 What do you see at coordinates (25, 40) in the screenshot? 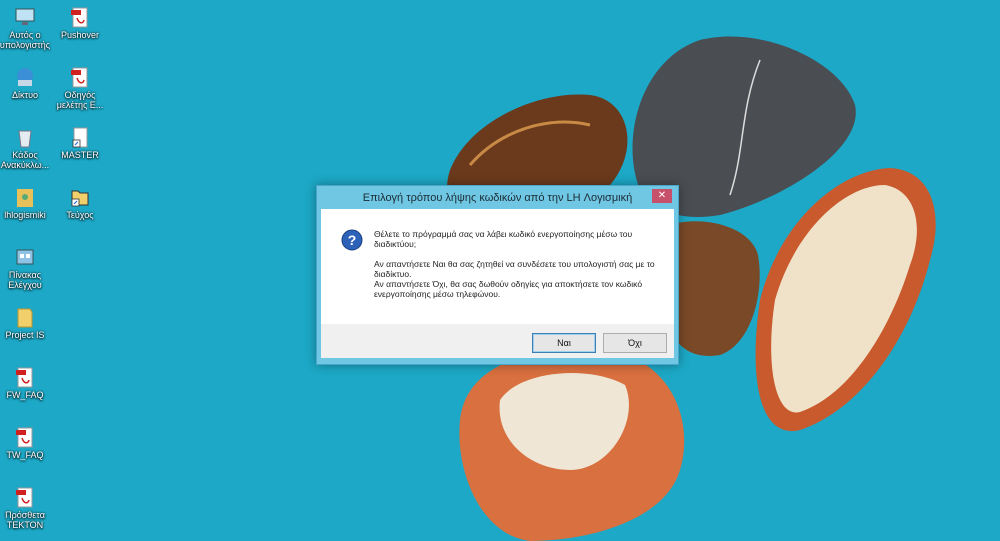
I see `desktop-icon-label: Αυτός ο υπολογιστής` at bounding box center [25, 40].